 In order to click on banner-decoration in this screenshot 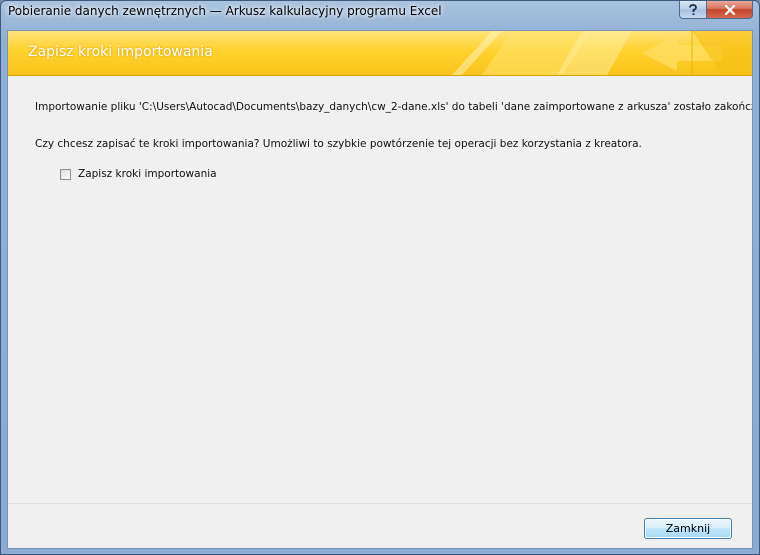, I will do `click(602, 53)`.